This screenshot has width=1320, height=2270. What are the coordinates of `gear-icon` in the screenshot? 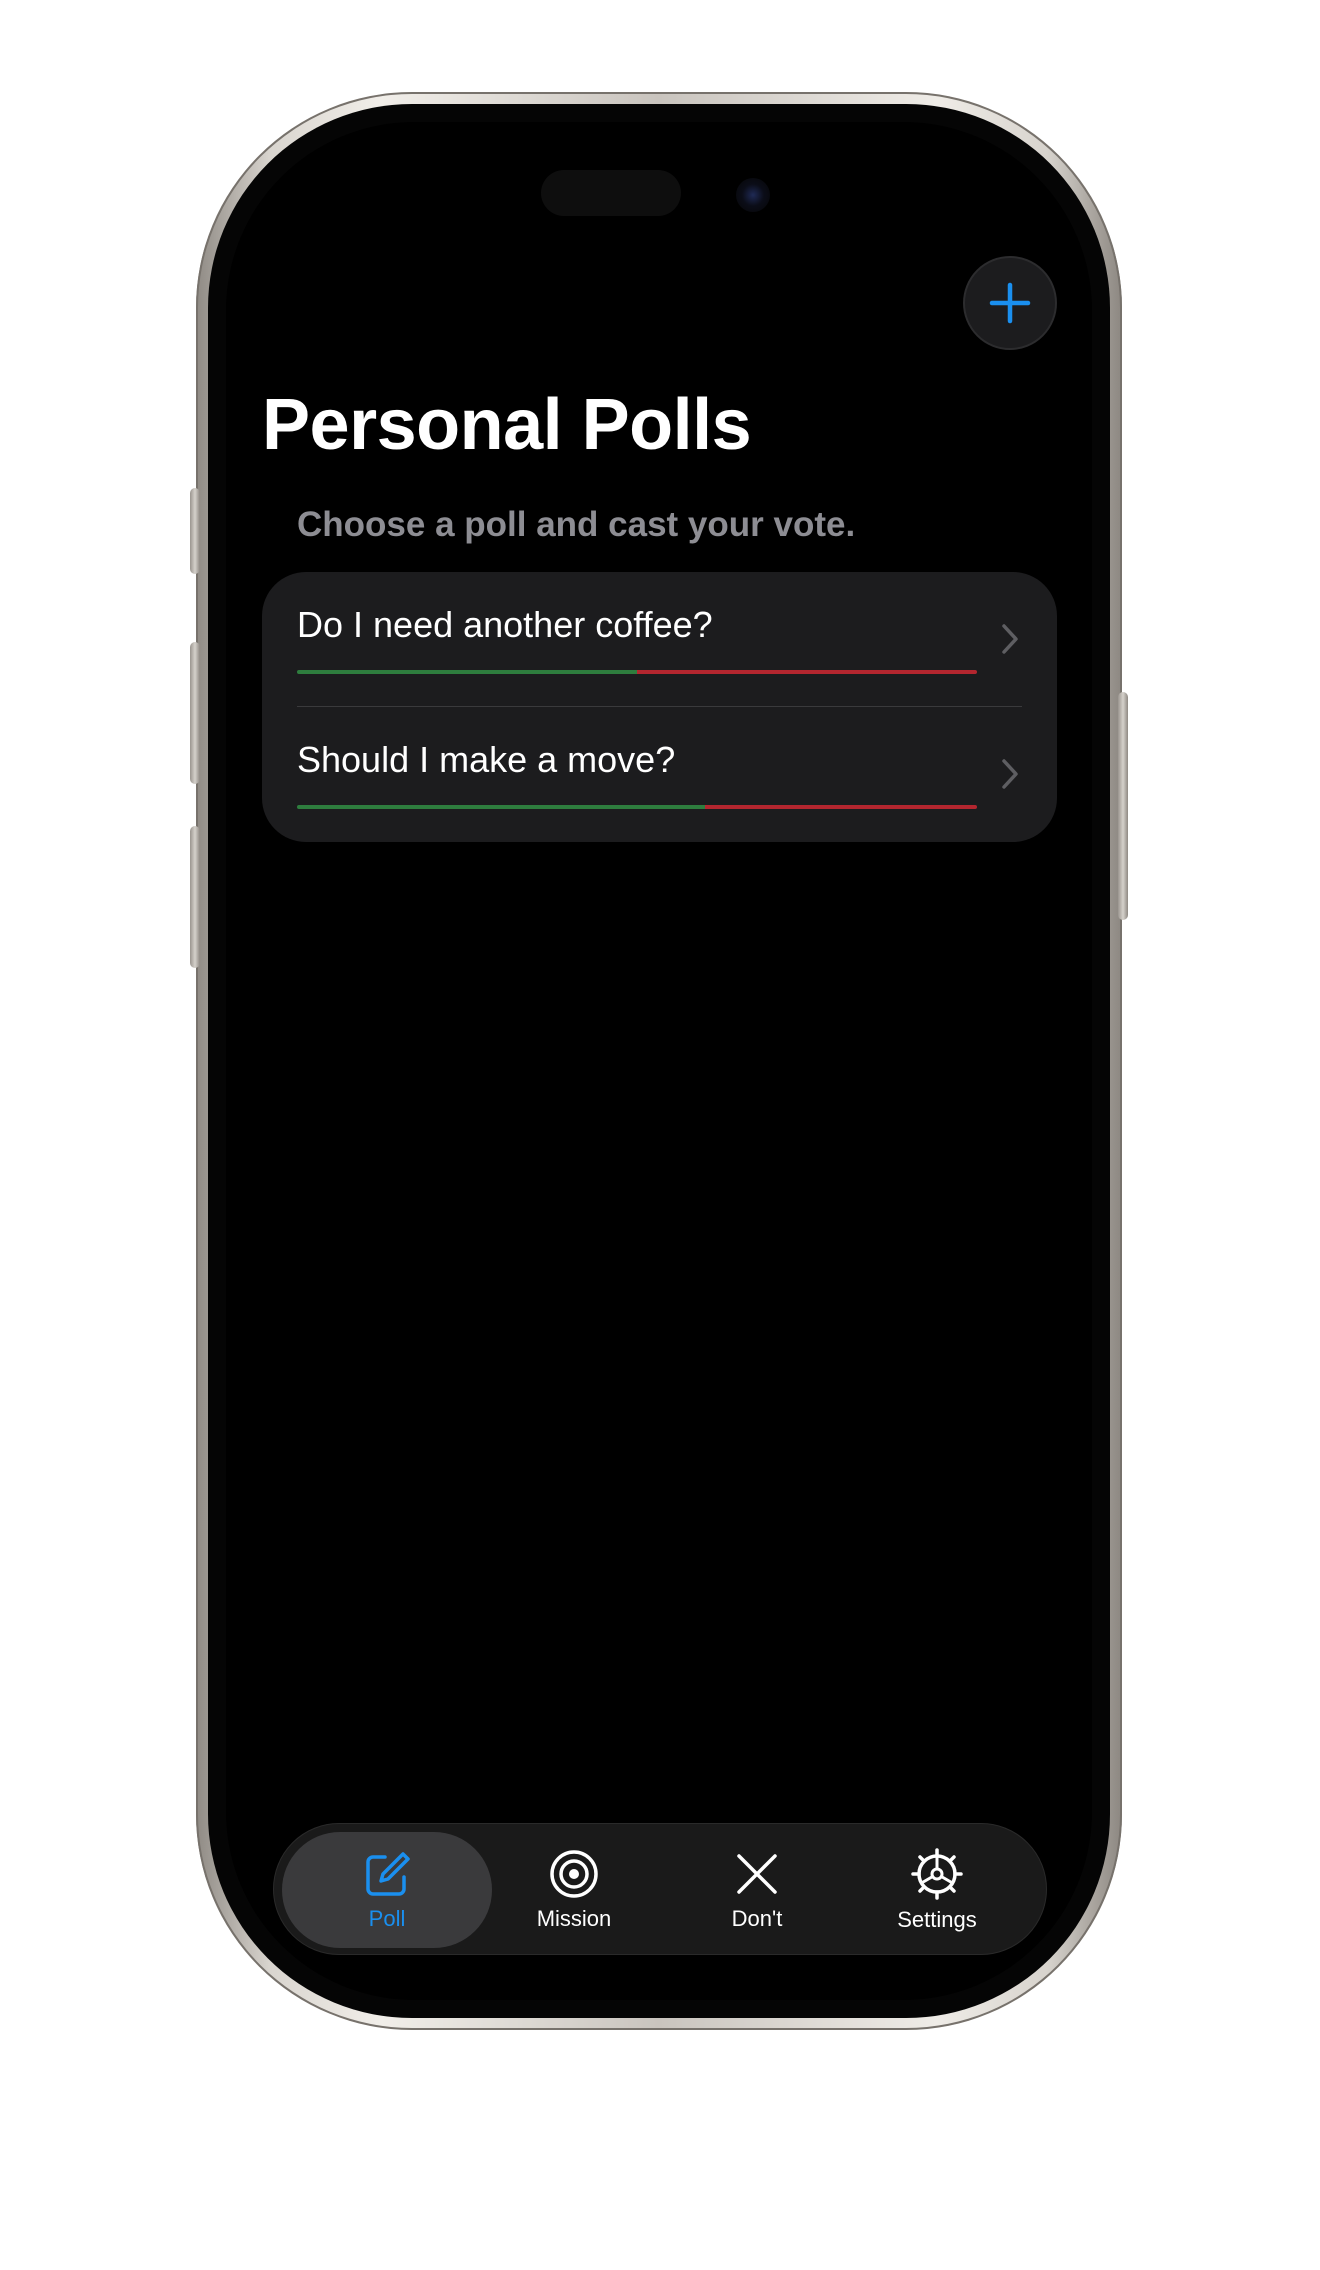 It's located at (937, 1874).